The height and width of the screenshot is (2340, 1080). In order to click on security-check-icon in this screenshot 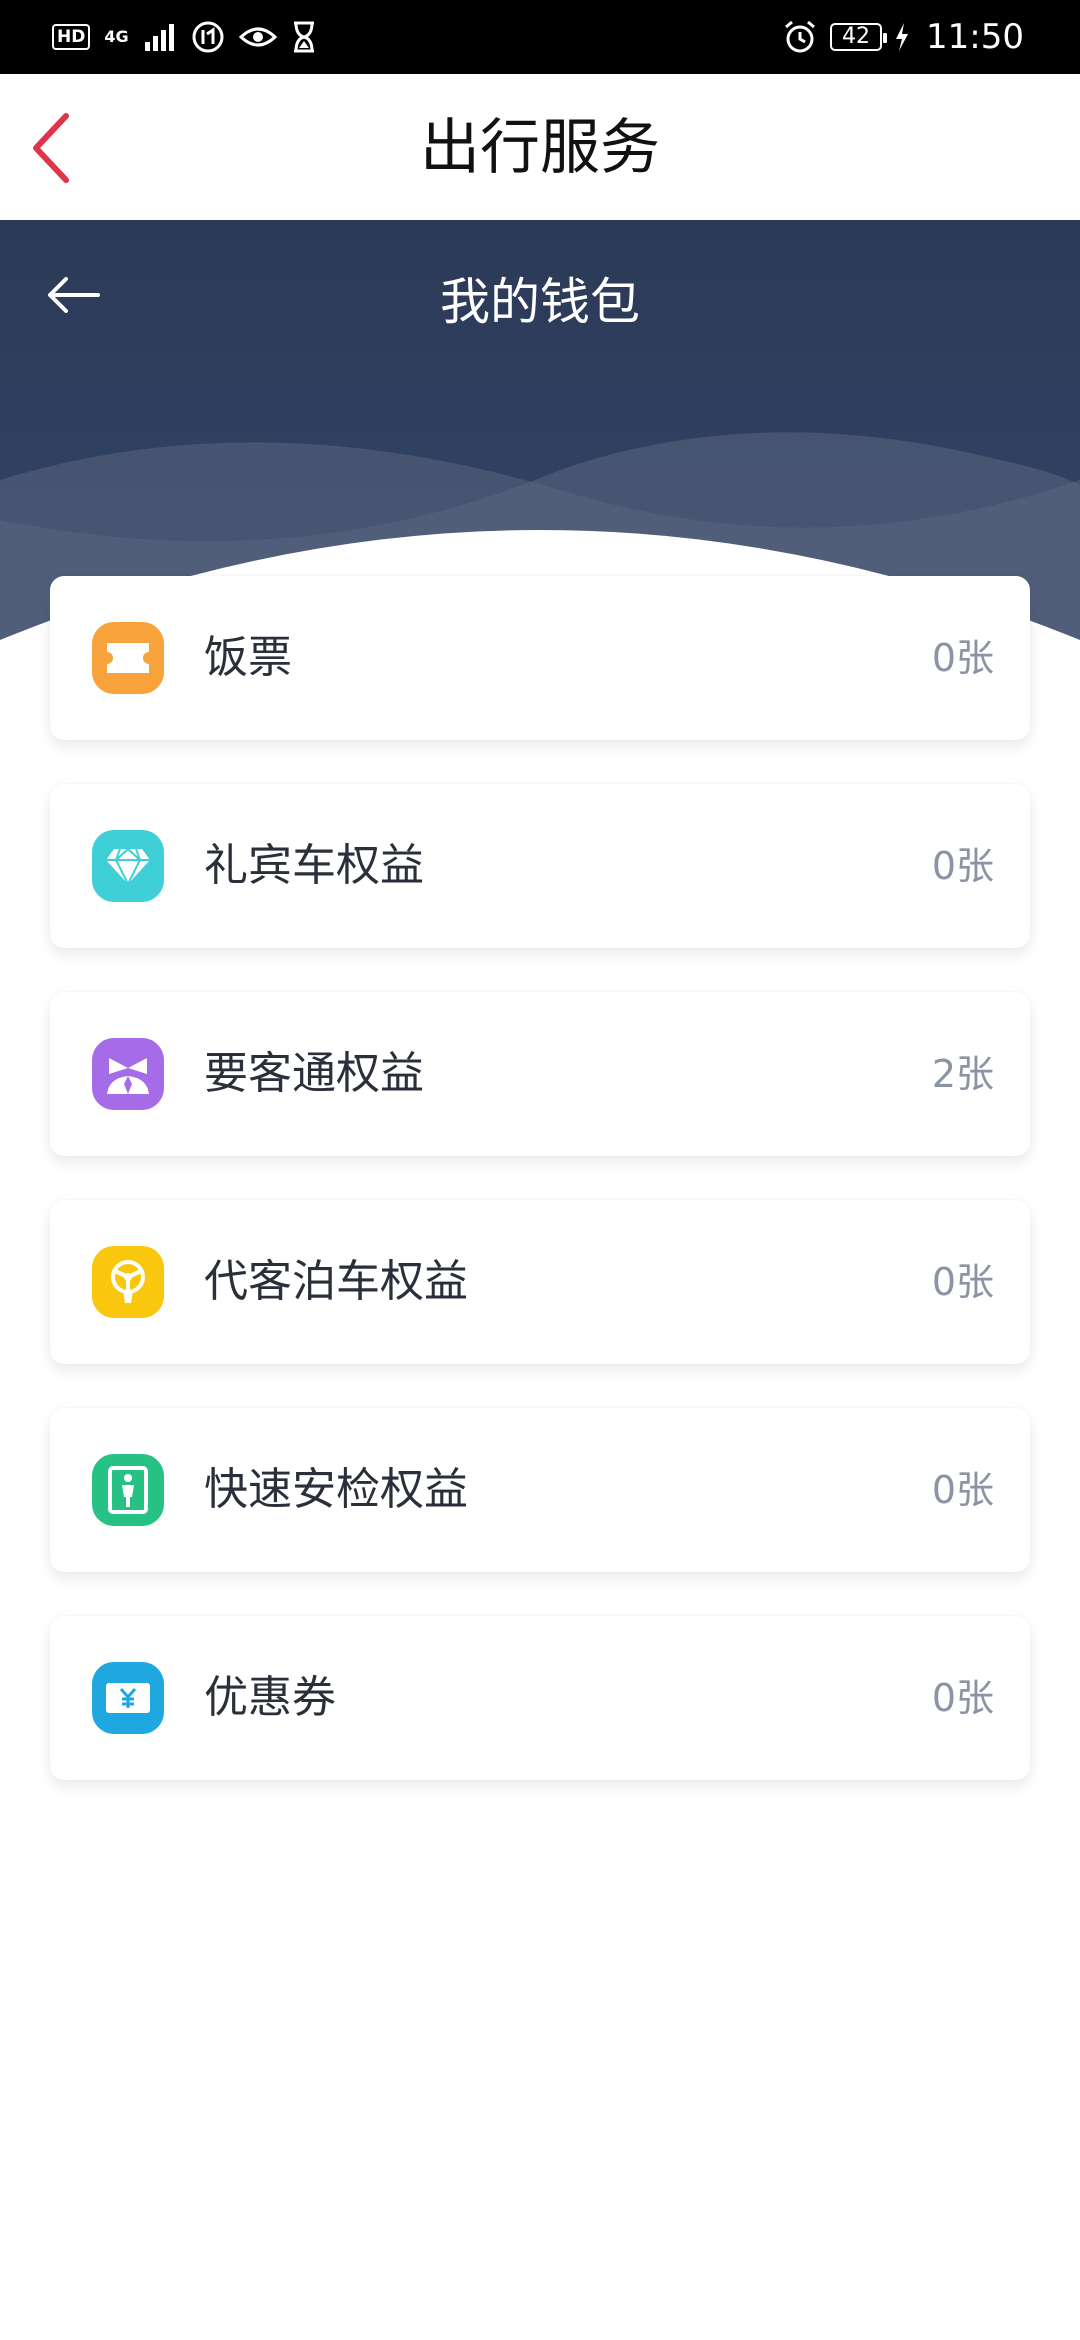, I will do `click(128, 1490)`.